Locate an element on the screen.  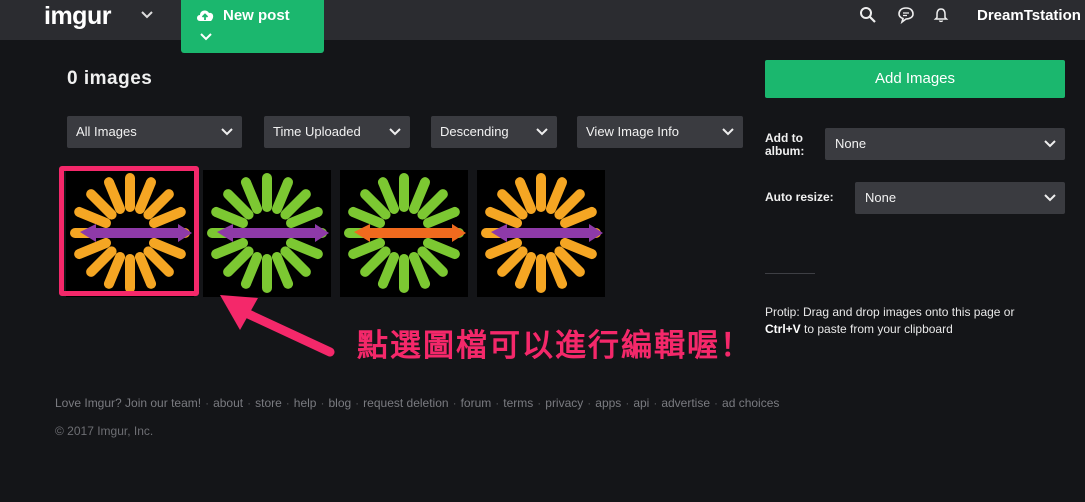
view-info-dropdown: View Image Info is located at coordinates (660, 132).